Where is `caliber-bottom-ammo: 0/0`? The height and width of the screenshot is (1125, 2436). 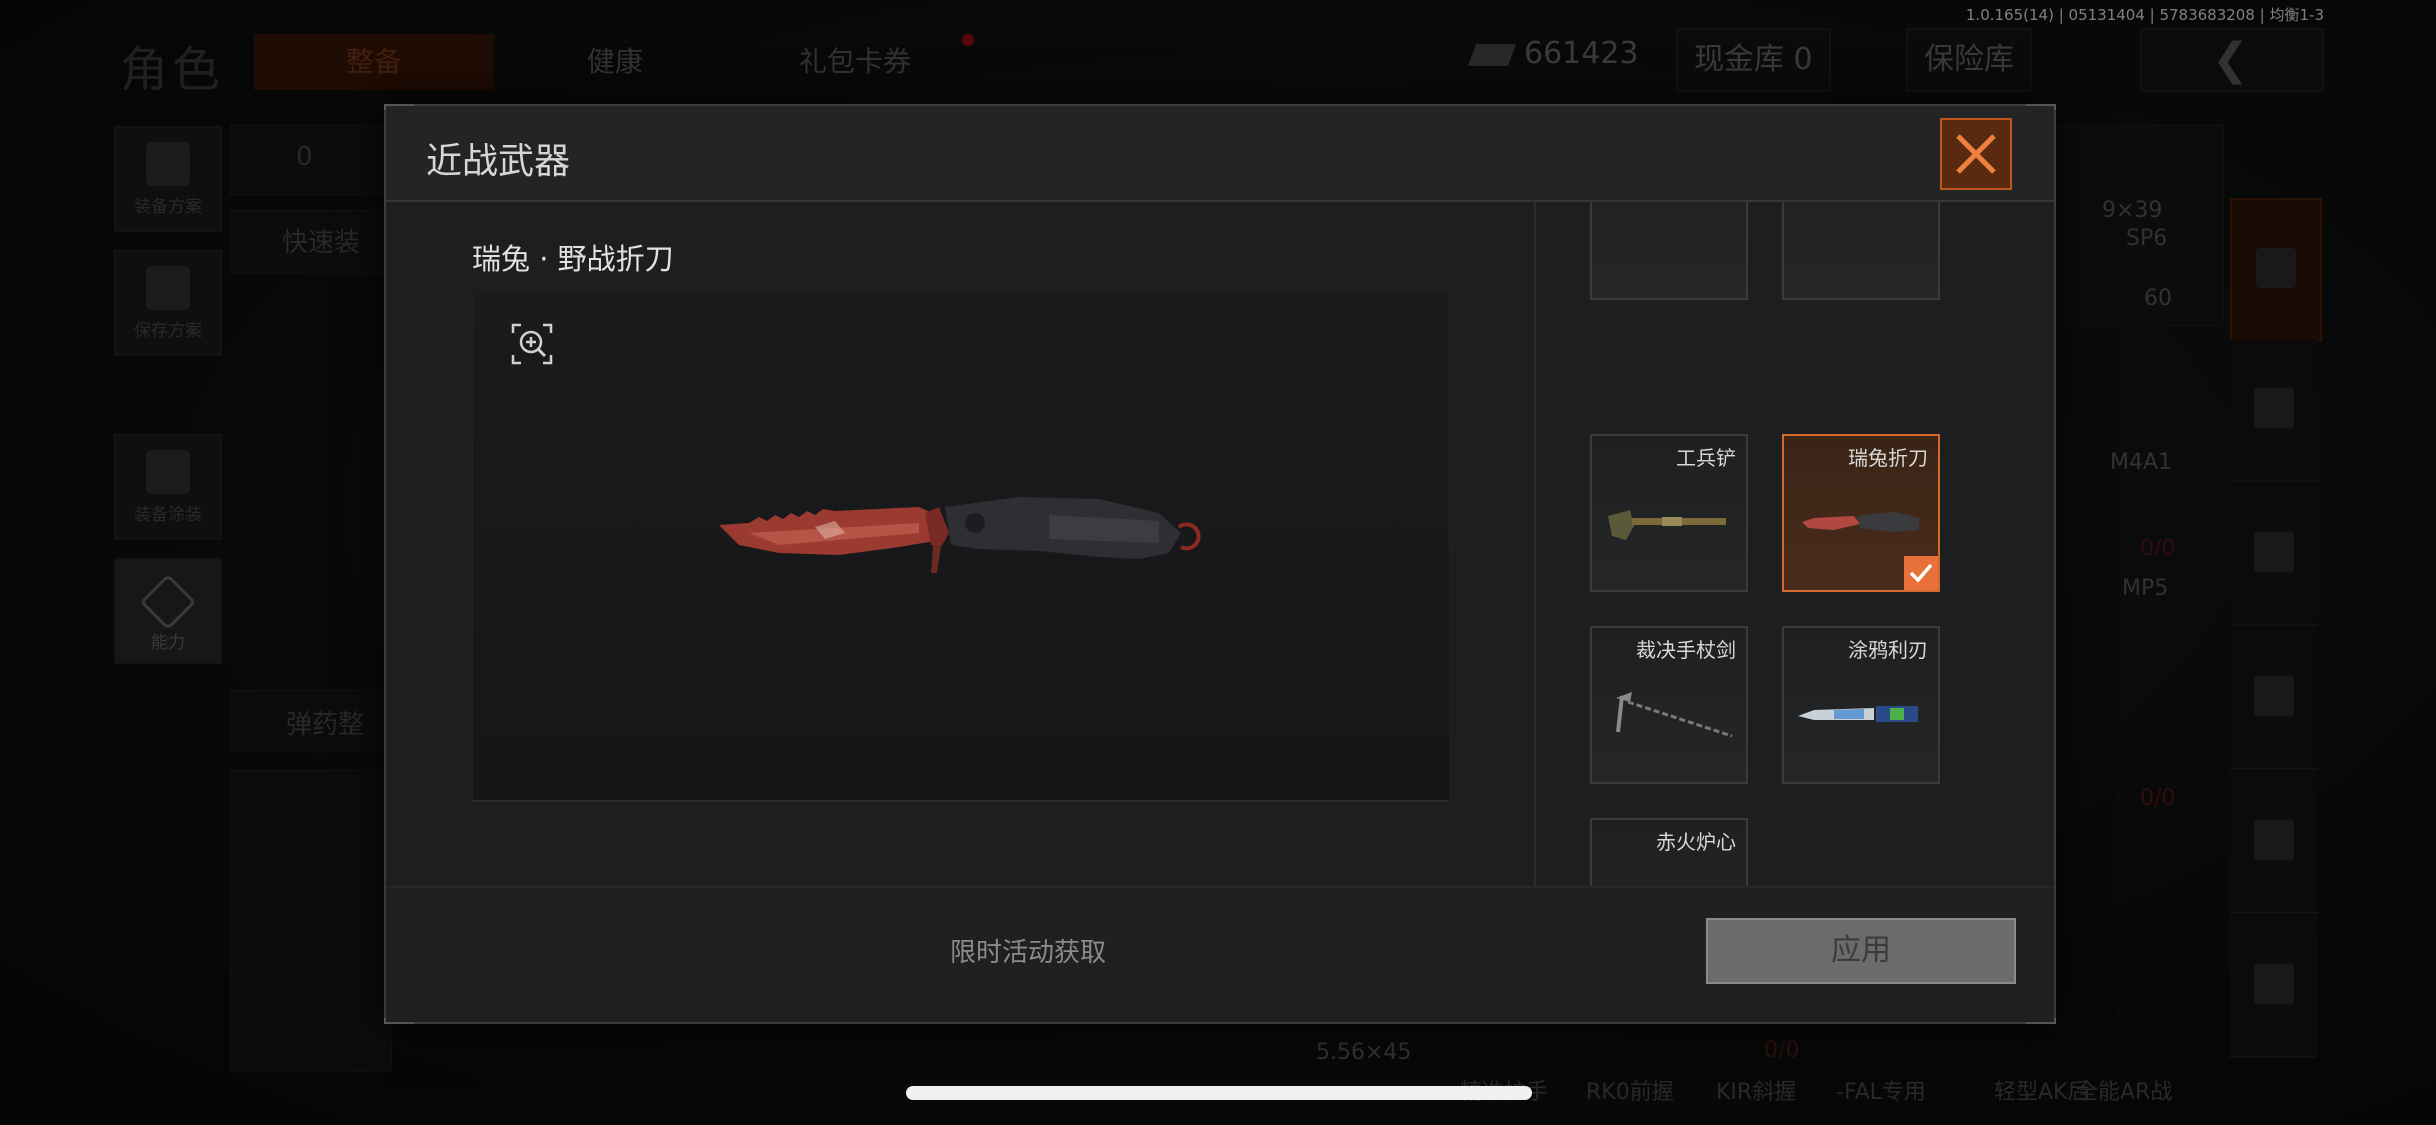 caliber-bottom-ammo: 0/0 is located at coordinates (1782, 1050).